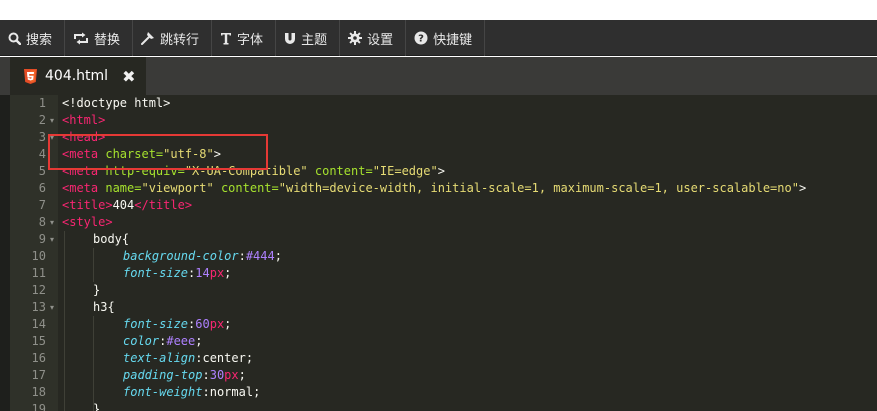 This screenshot has height=411, width=877. Describe the element at coordinates (141, 154) in the screenshot. I see `code-line: <meta charset="utf-8">` at that location.